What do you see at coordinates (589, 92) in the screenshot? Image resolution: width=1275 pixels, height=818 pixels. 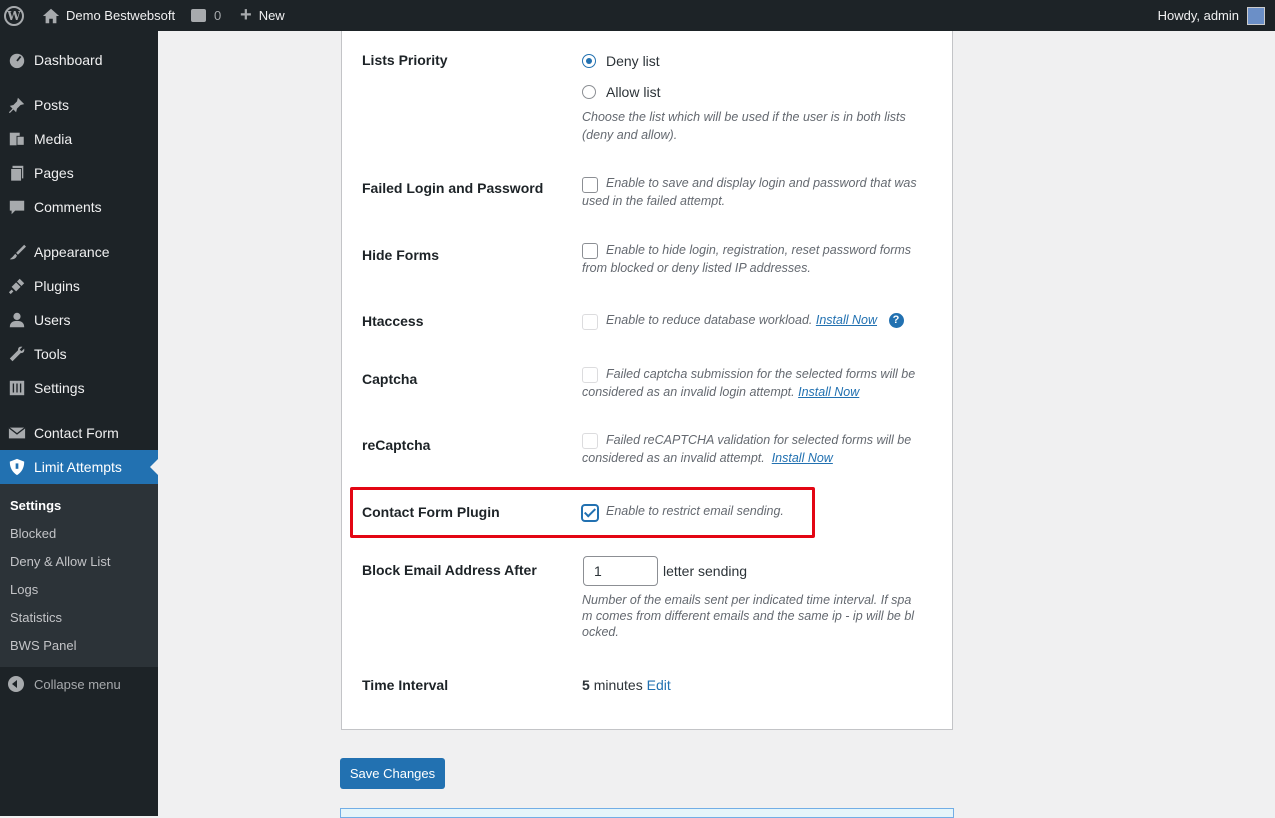 I see `allow-list-radio` at bounding box center [589, 92].